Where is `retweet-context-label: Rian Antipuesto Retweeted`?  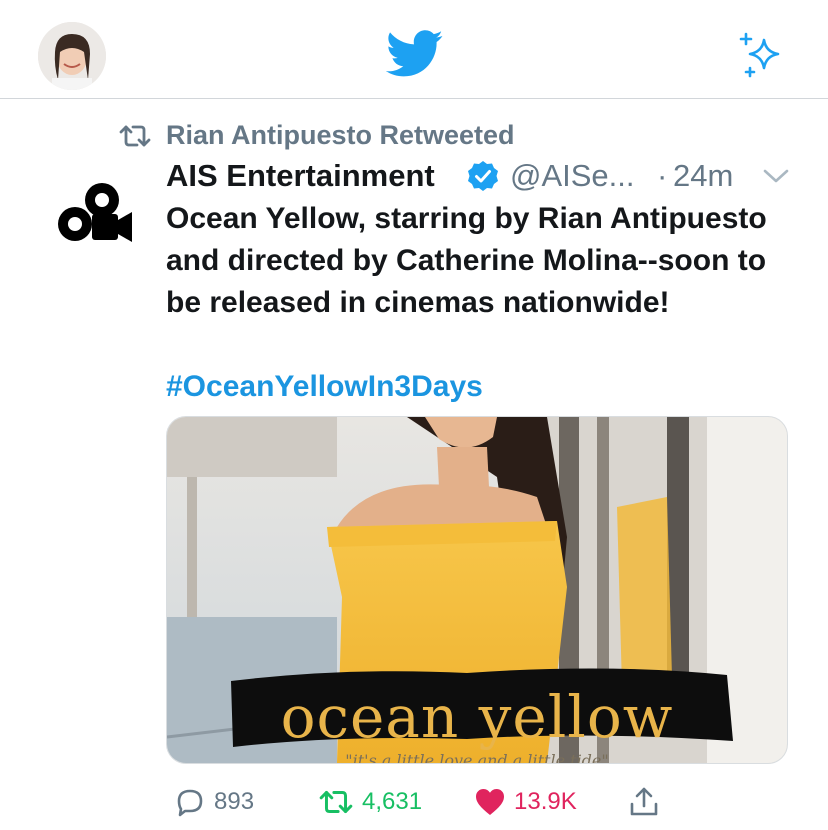
retweet-context-label: Rian Antipuesto Retweeted is located at coordinates (340, 135).